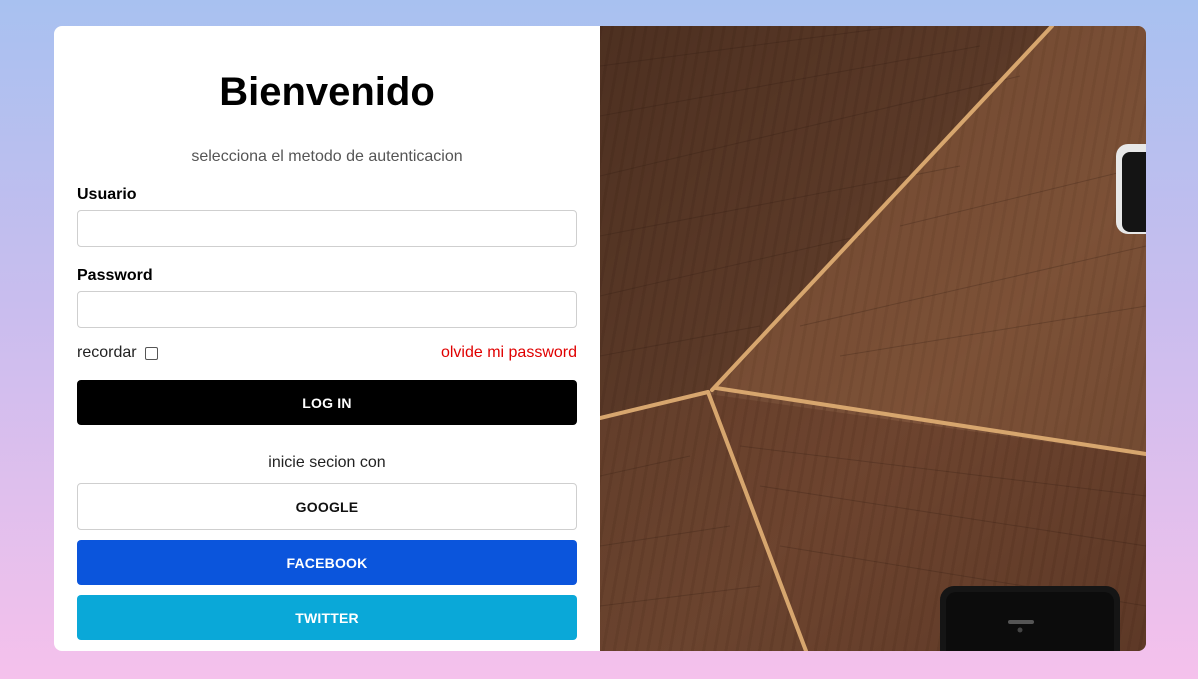 The height and width of the screenshot is (679, 1198). What do you see at coordinates (327, 562) in the screenshot?
I see `facebook-login-button: FACEBOOK` at bounding box center [327, 562].